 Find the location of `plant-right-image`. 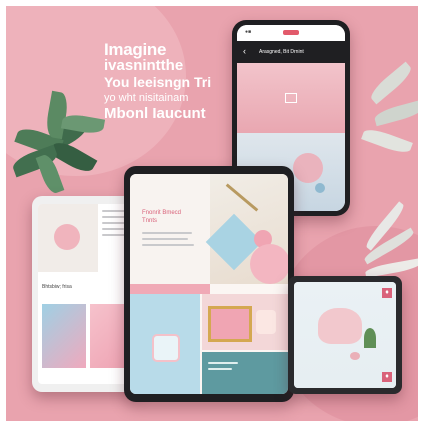

plant-right-image is located at coordinates (387, 116).